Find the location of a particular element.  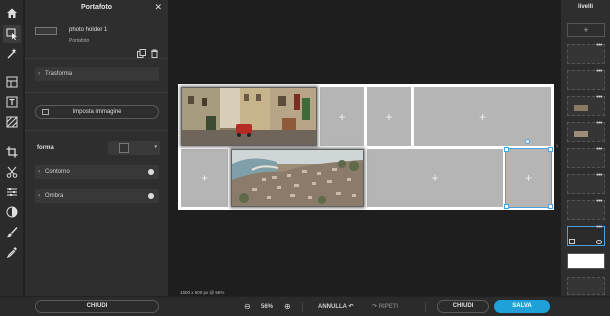

section-trasforma: › Trasforma is located at coordinates (97, 74).